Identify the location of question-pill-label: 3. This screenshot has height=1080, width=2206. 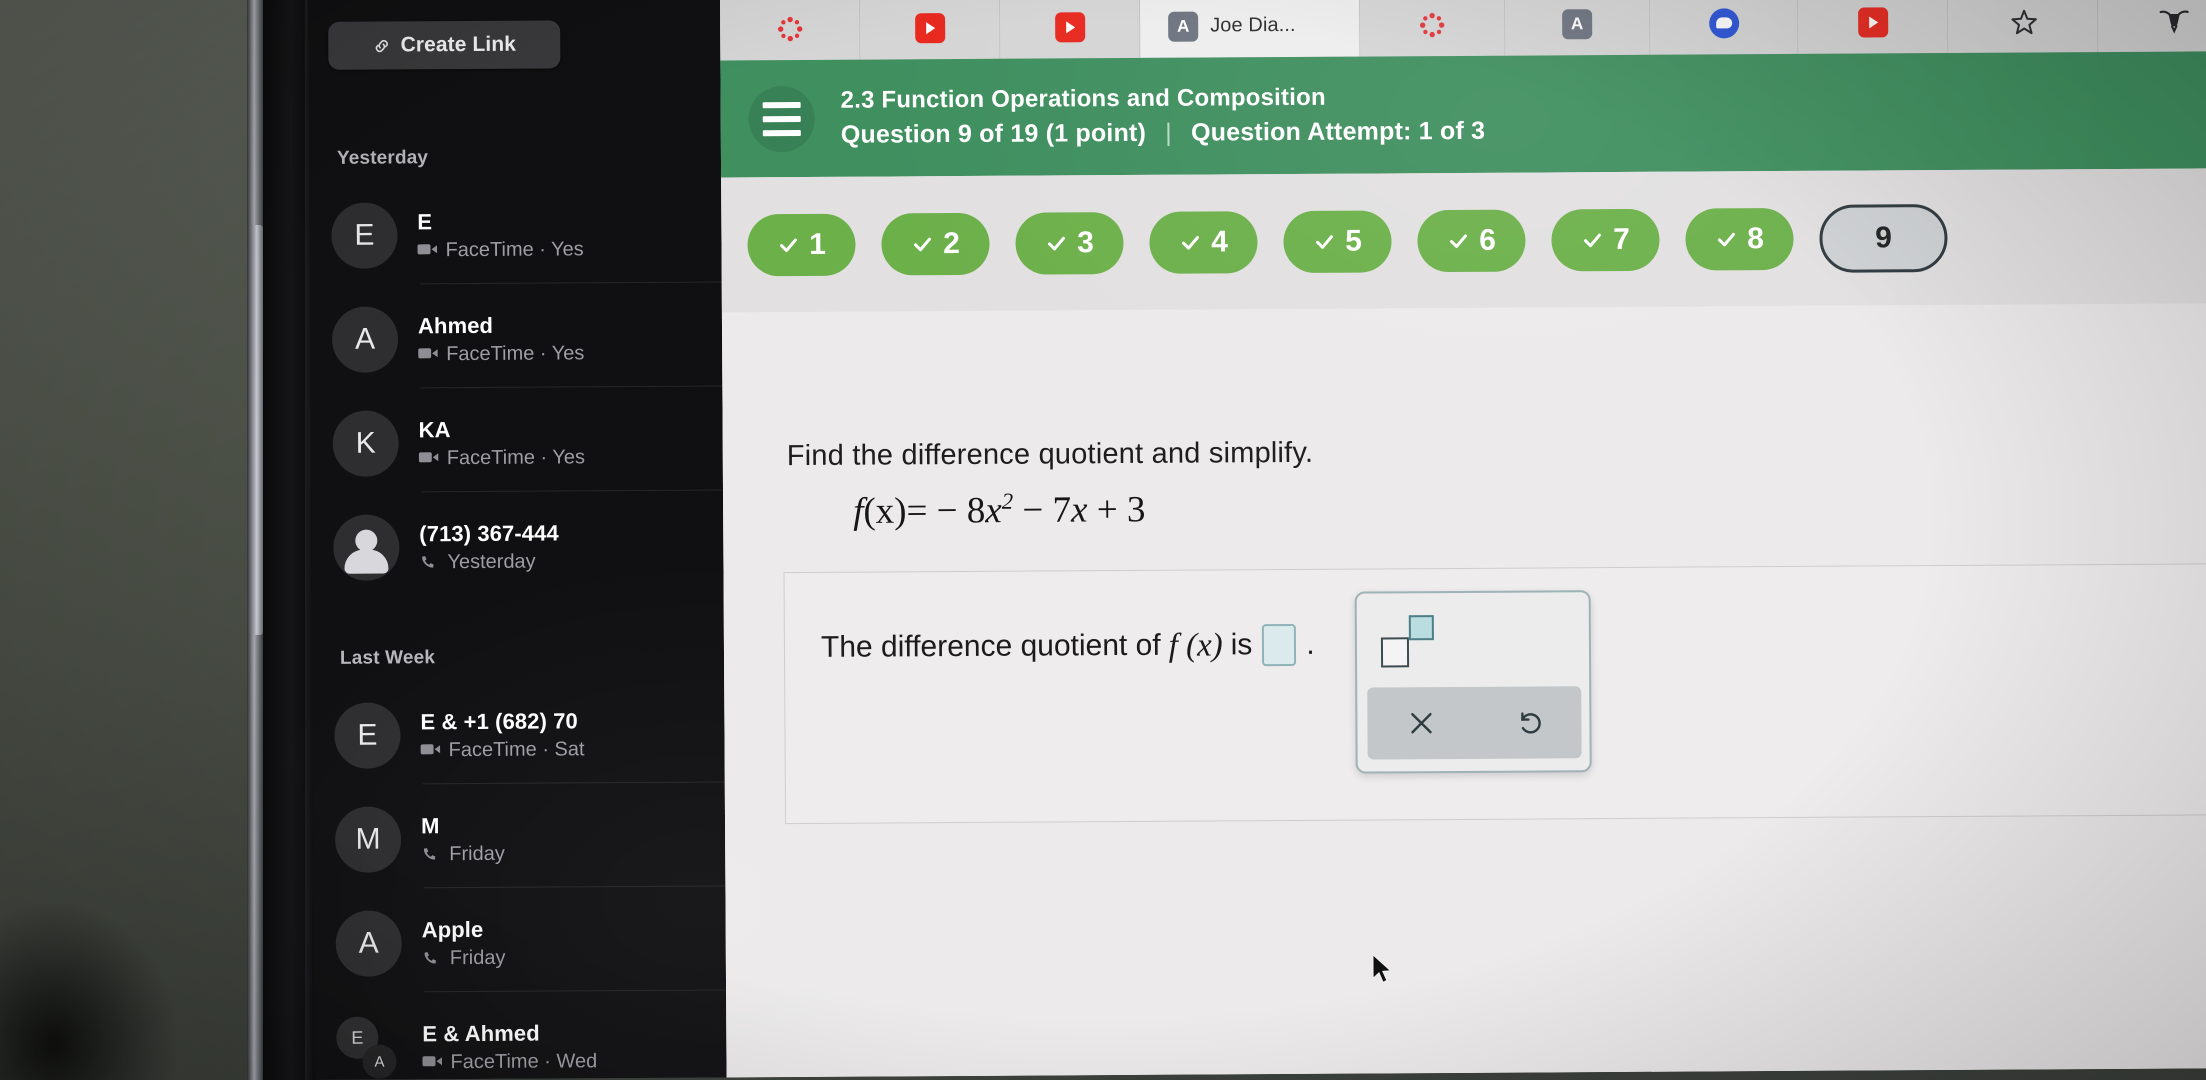
(1085, 242).